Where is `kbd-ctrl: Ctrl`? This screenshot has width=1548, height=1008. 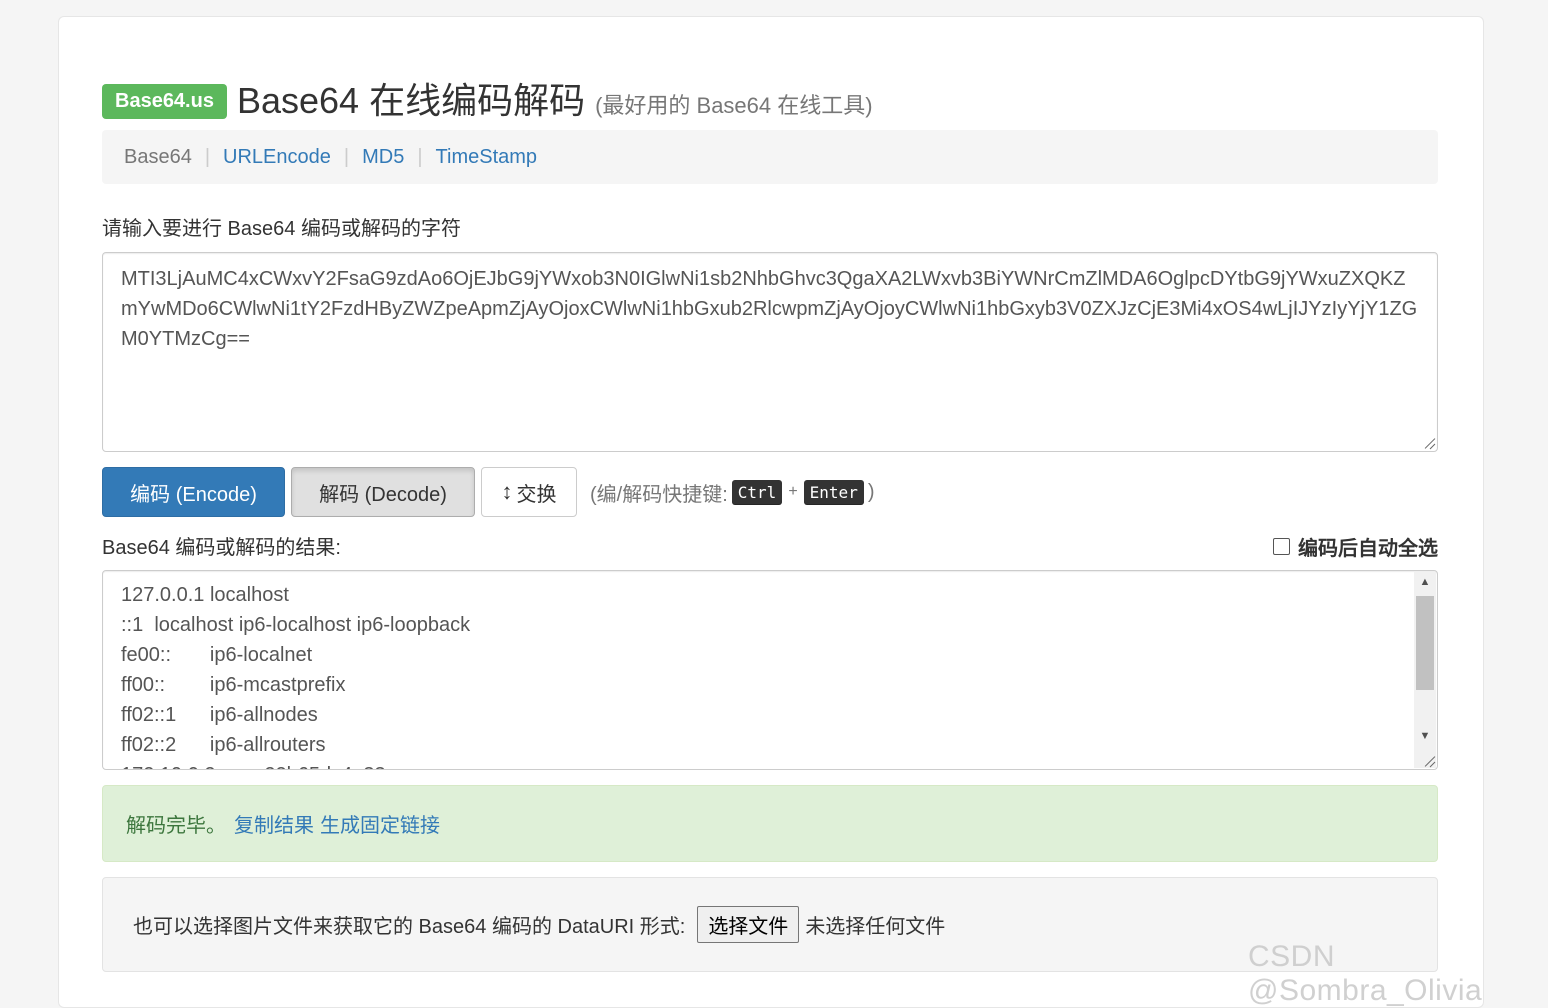 kbd-ctrl: Ctrl is located at coordinates (757, 492).